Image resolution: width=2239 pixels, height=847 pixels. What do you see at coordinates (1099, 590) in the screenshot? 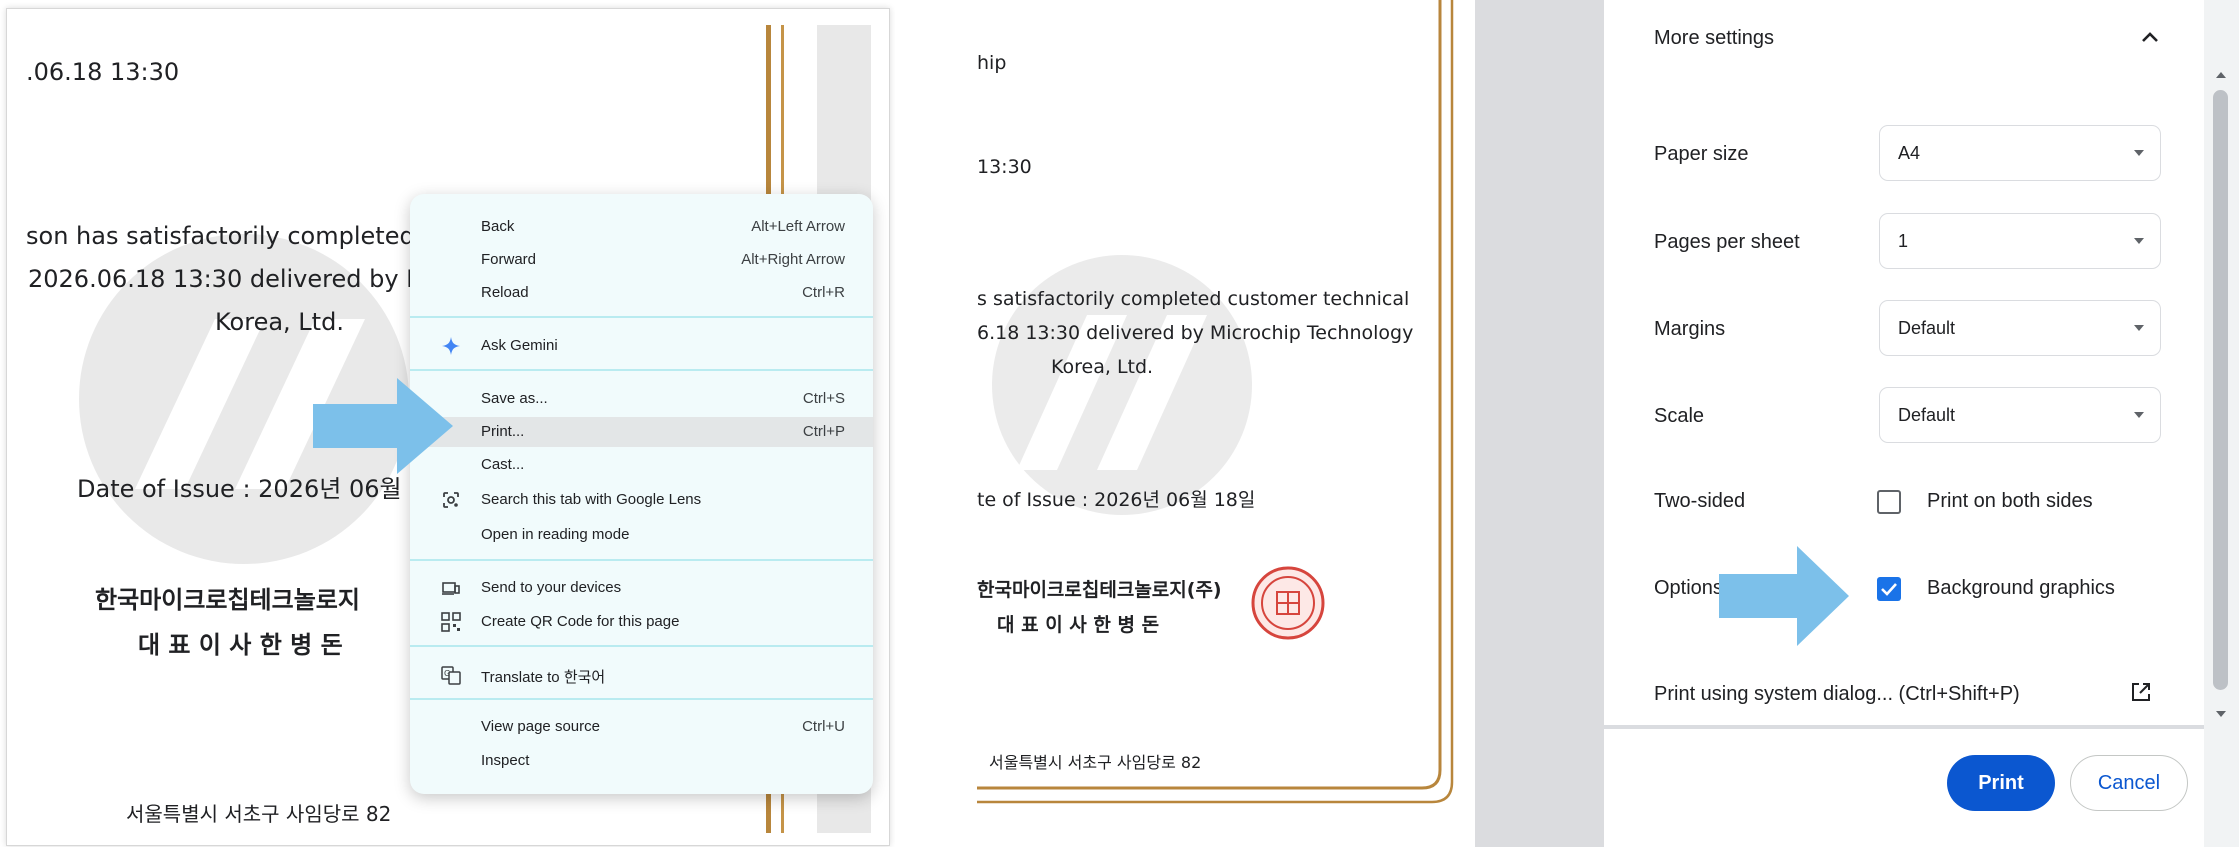
I see `cert-company-name: 한국마이크로칩테크놀로지(주)` at bounding box center [1099, 590].